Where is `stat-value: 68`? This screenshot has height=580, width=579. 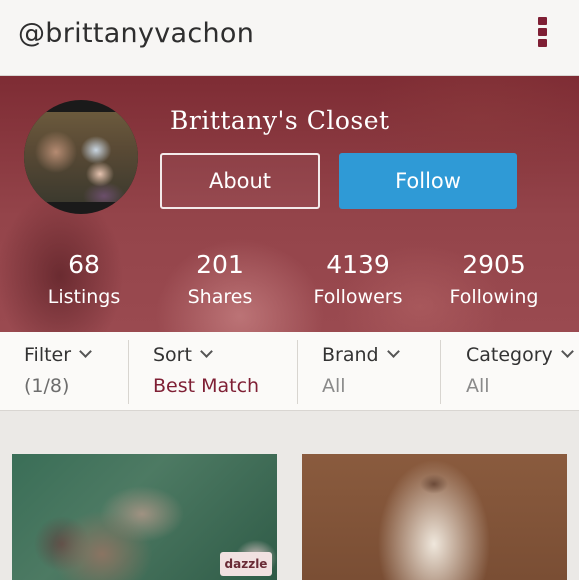
stat-value: 68 is located at coordinates (84, 264).